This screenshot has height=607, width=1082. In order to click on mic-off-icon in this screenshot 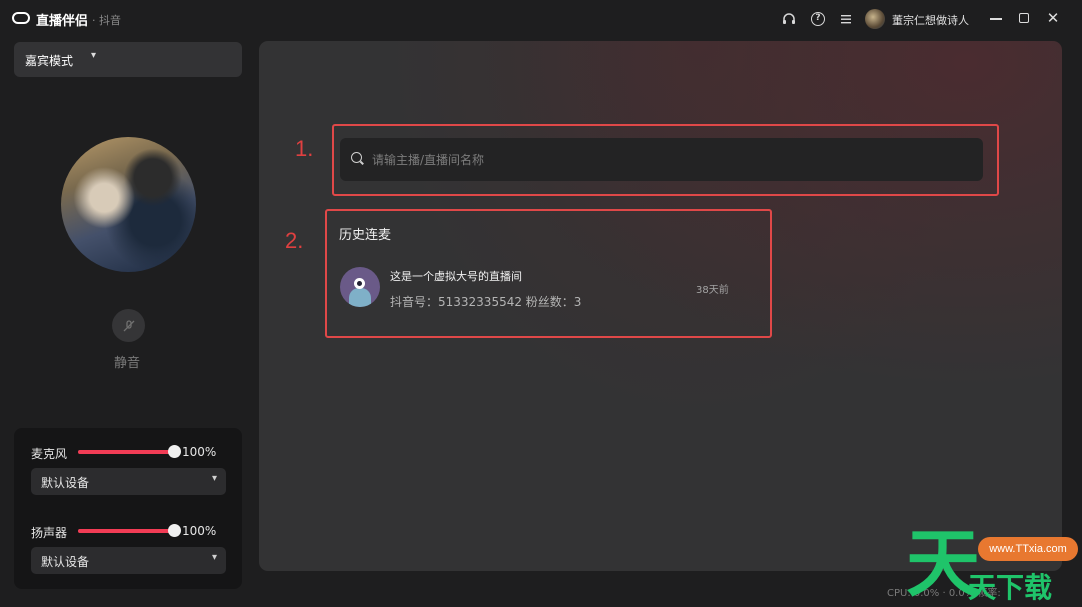, I will do `click(128, 325)`.